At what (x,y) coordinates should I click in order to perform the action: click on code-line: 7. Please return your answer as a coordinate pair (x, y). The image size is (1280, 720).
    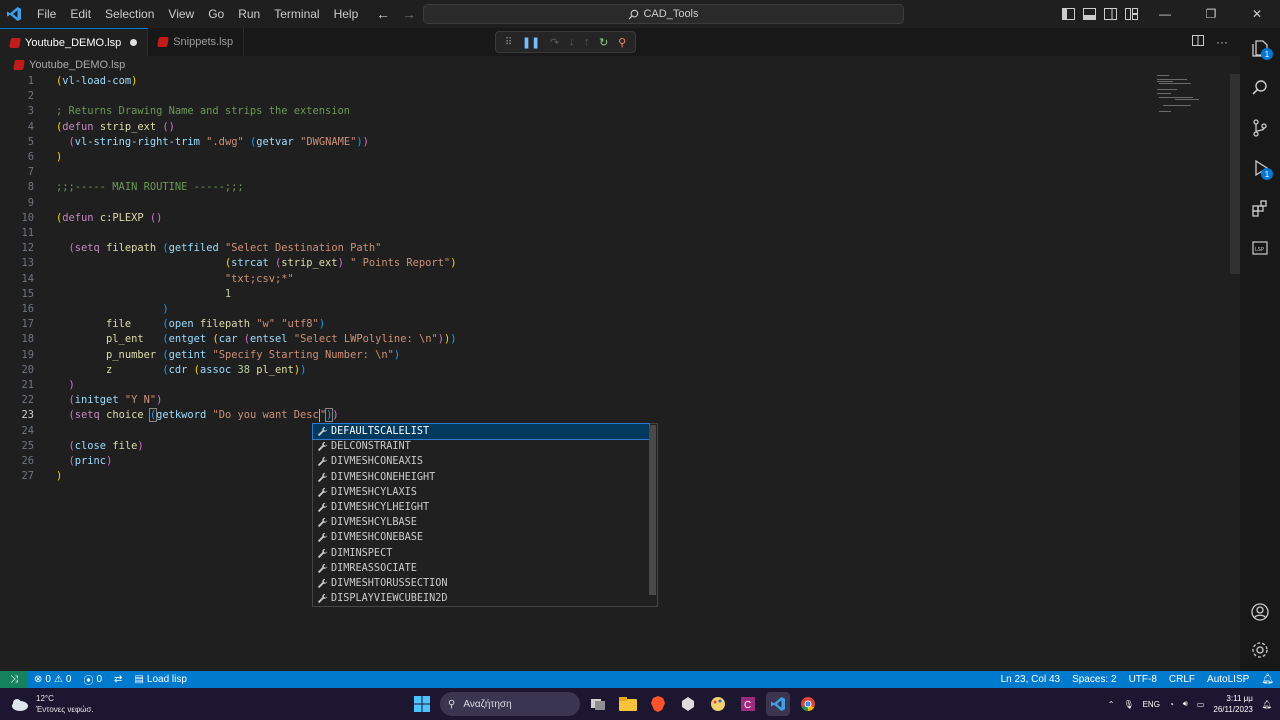
    Looking at the image, I should click on (575, 172).